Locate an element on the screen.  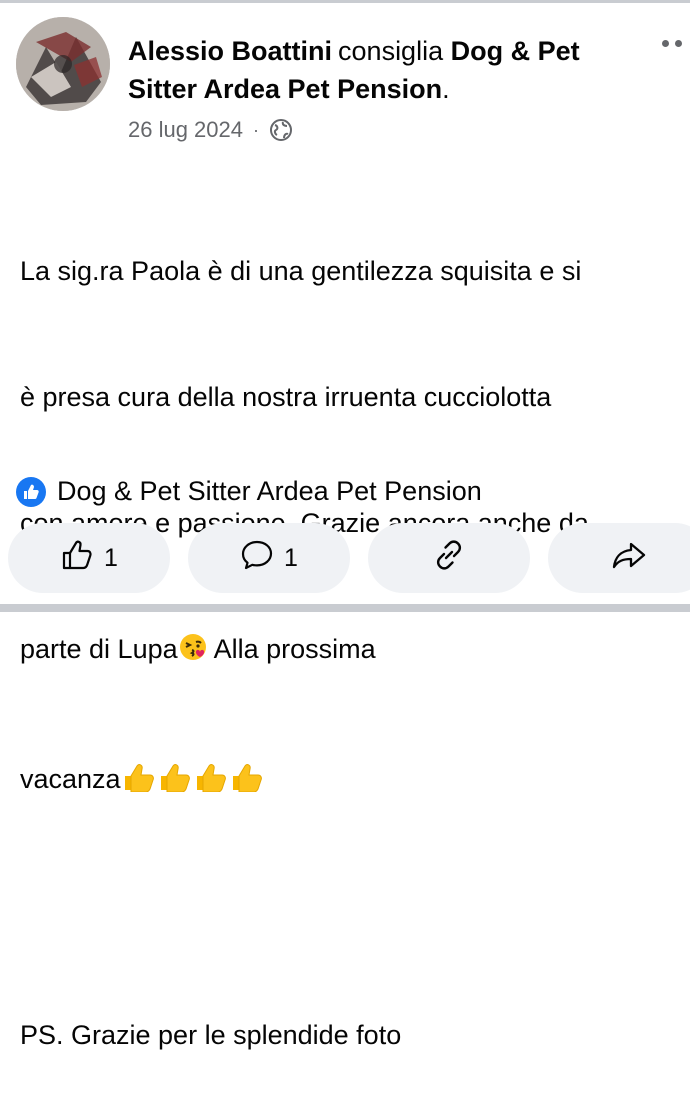
like-button: 1 is located at coordinates (89, 558).